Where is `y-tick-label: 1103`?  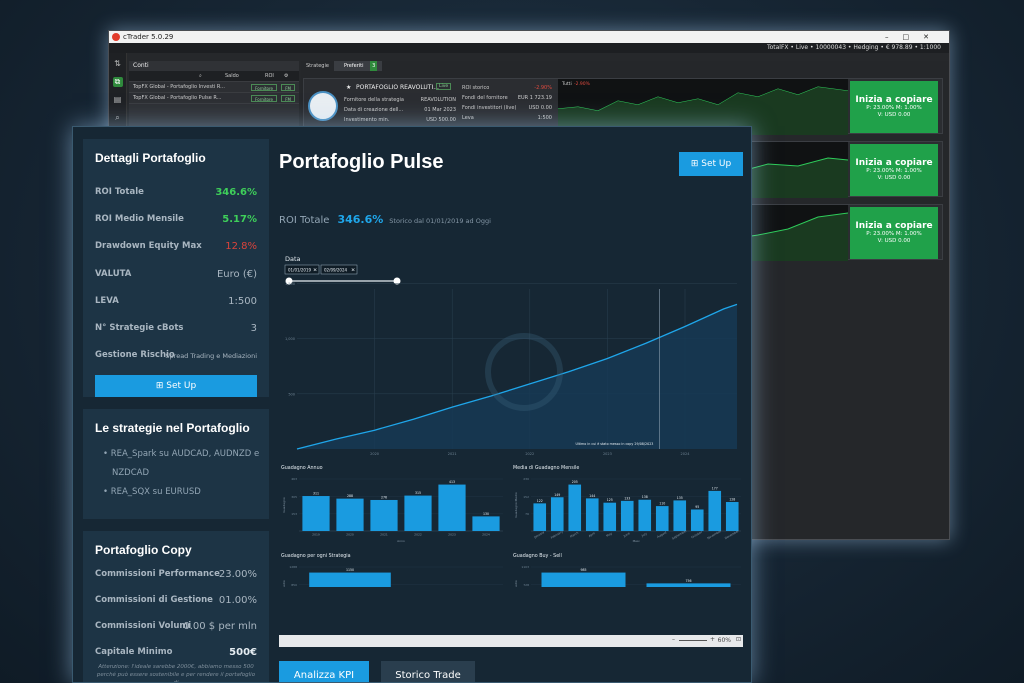
y-tick-label: 1103 is located at coordinates (525, 567).